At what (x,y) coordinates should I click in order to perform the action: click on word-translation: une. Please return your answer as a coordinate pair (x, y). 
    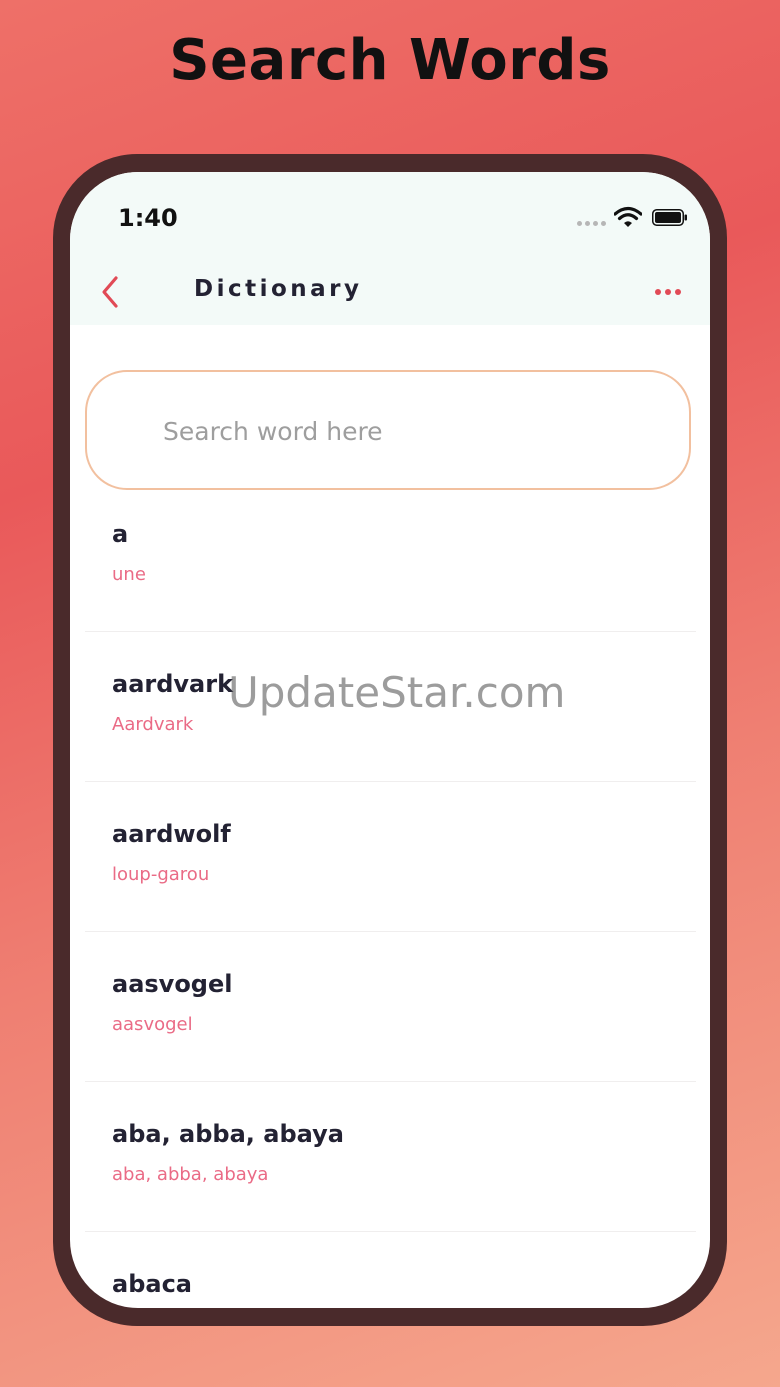
    Looking at the image, I should click on (129, 574).